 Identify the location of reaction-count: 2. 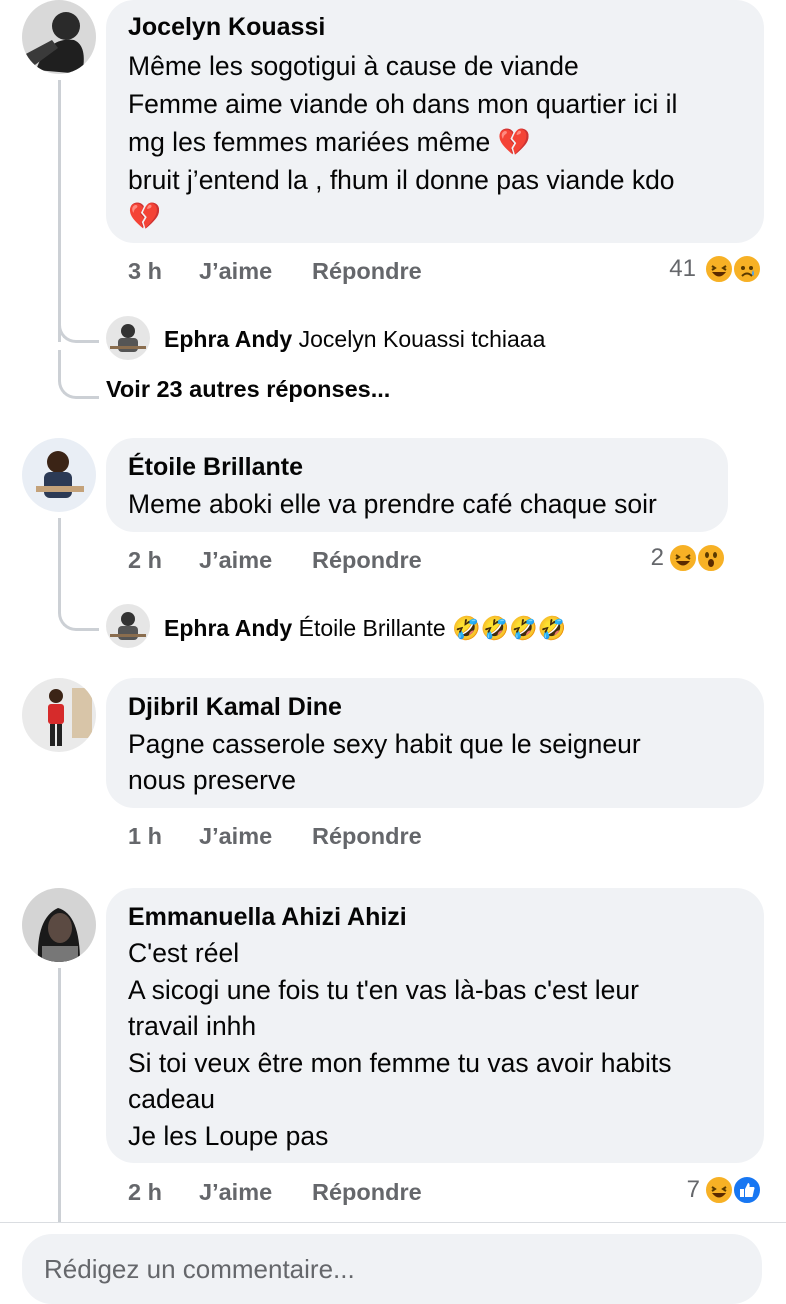
(642, 558).